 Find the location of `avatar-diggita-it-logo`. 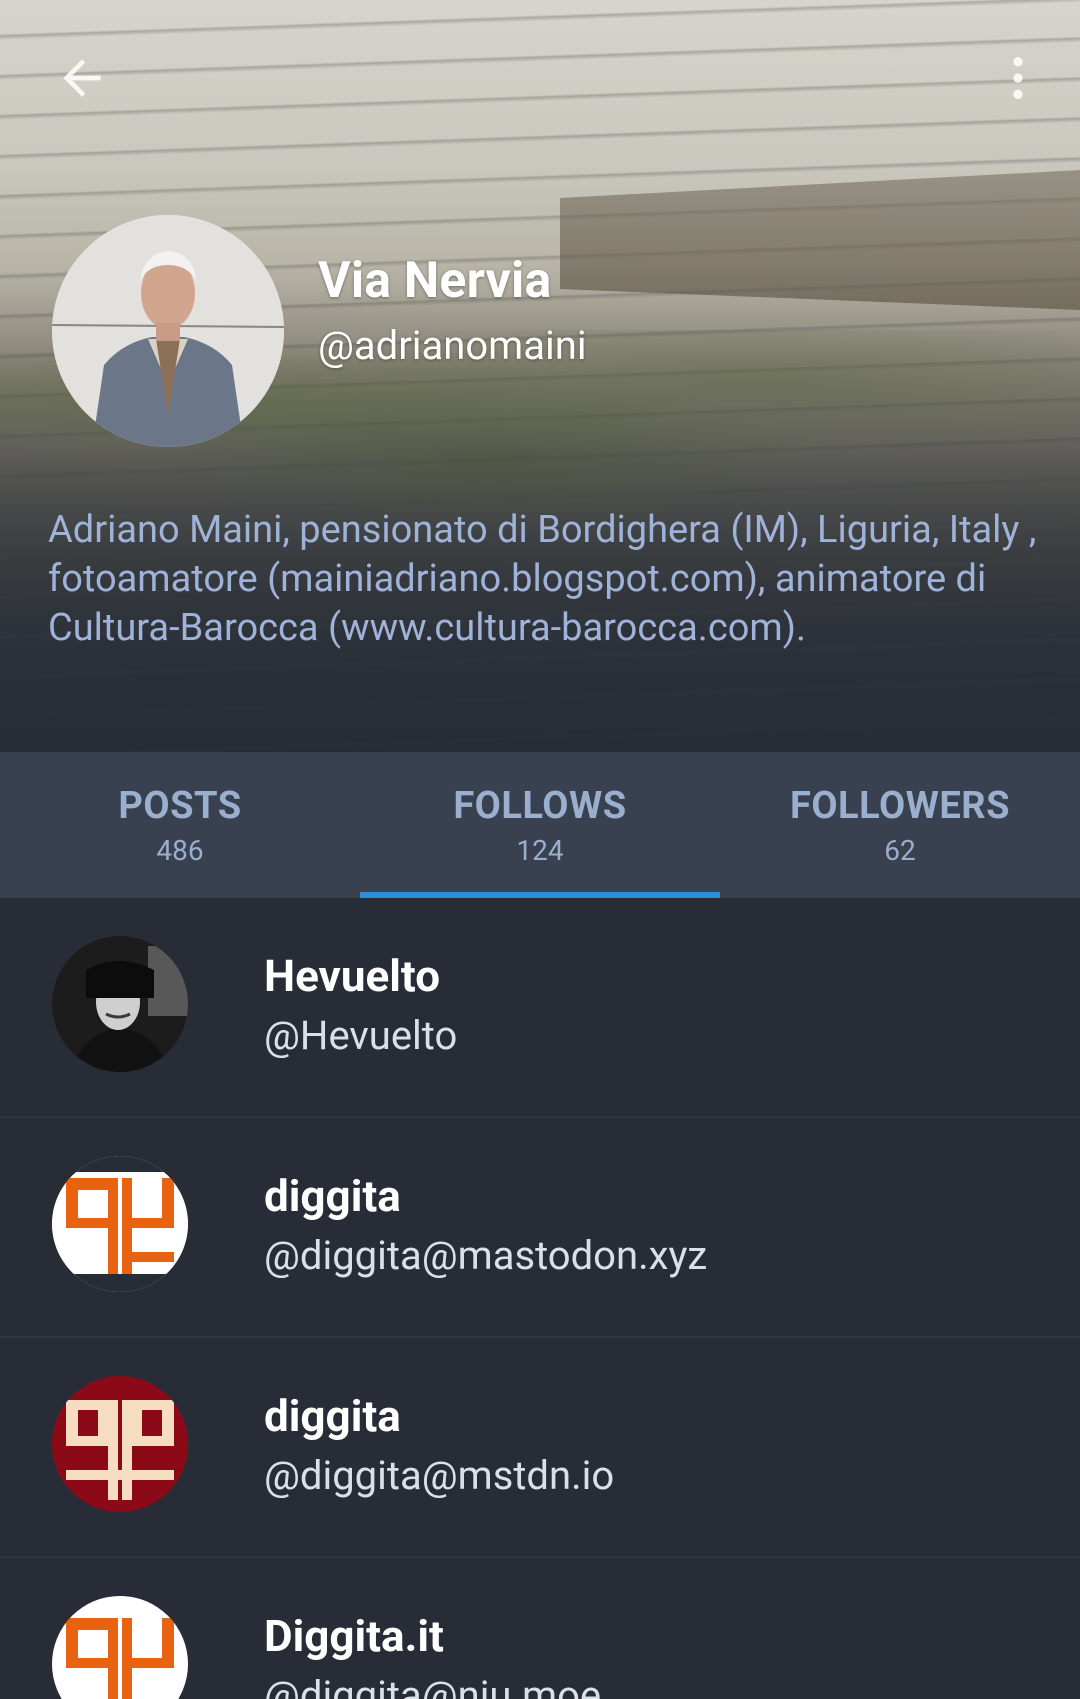

avatar-diggita-it-logo is located at coordinates (120, 1647).